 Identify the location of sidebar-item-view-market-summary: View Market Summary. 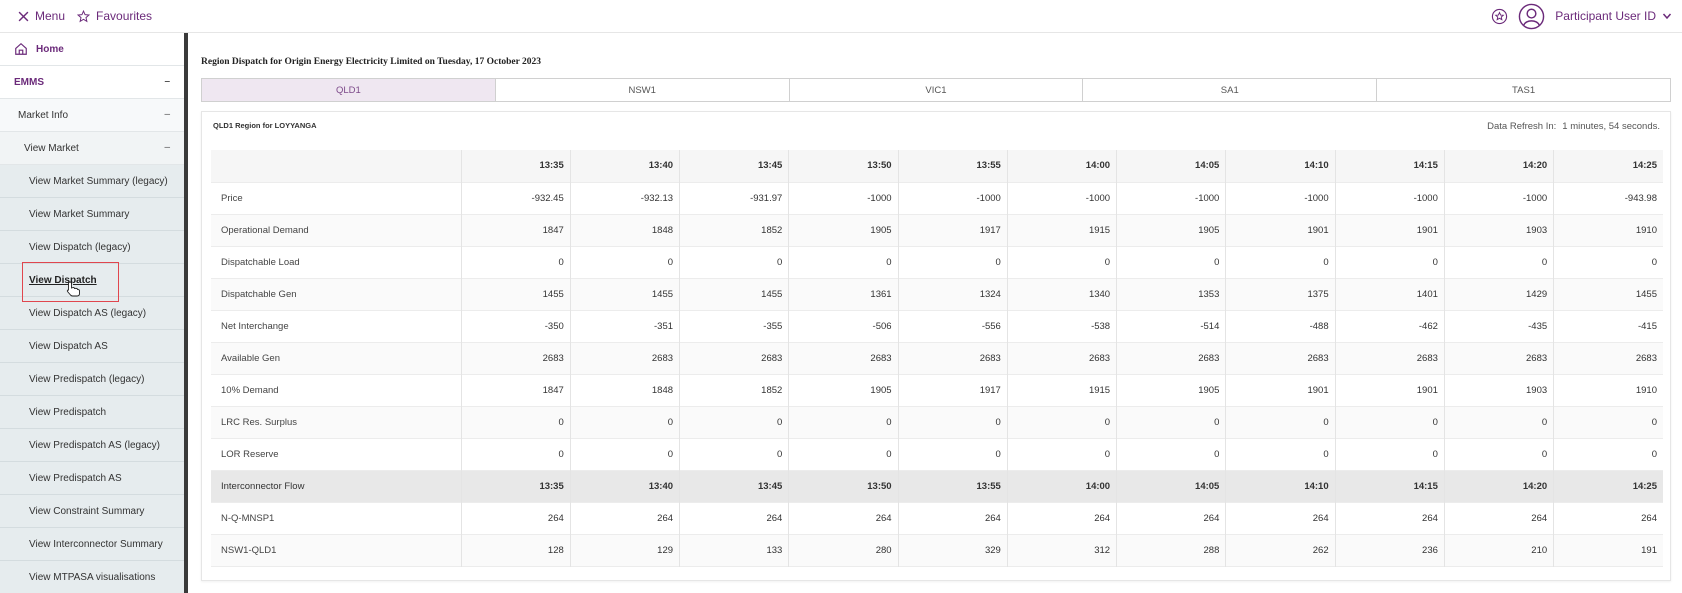
(92, 214).